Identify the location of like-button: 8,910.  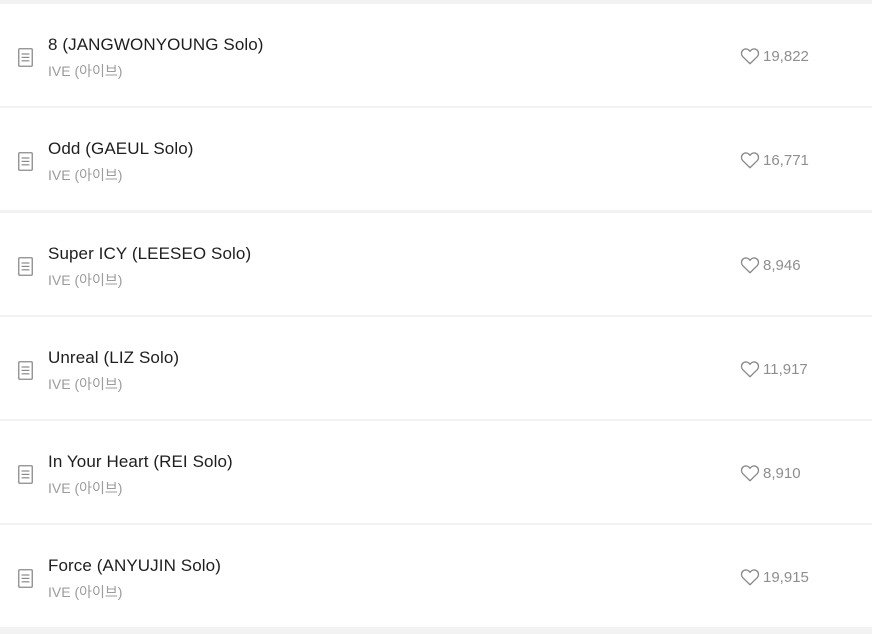
(770, 473).